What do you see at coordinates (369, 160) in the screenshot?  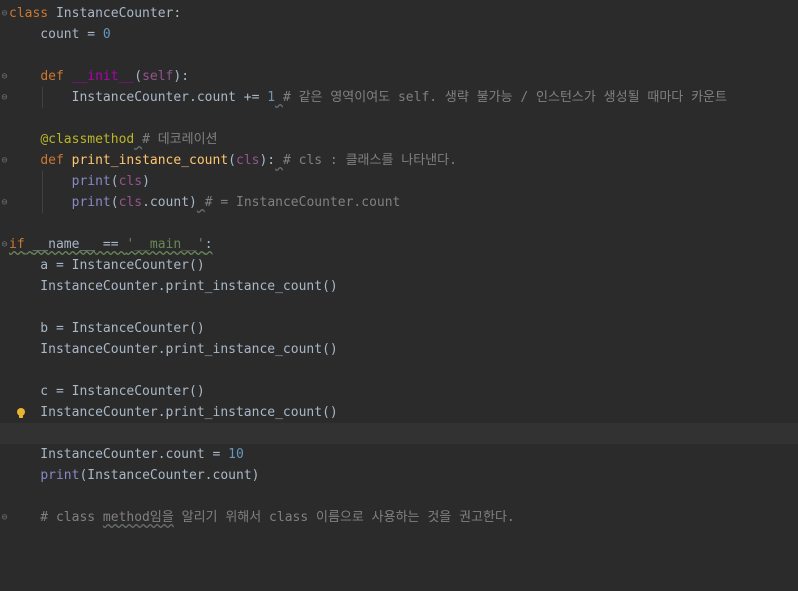 I see `comment: # cls : 클래스를 나타낸다.` at bounding box center [369, 160].